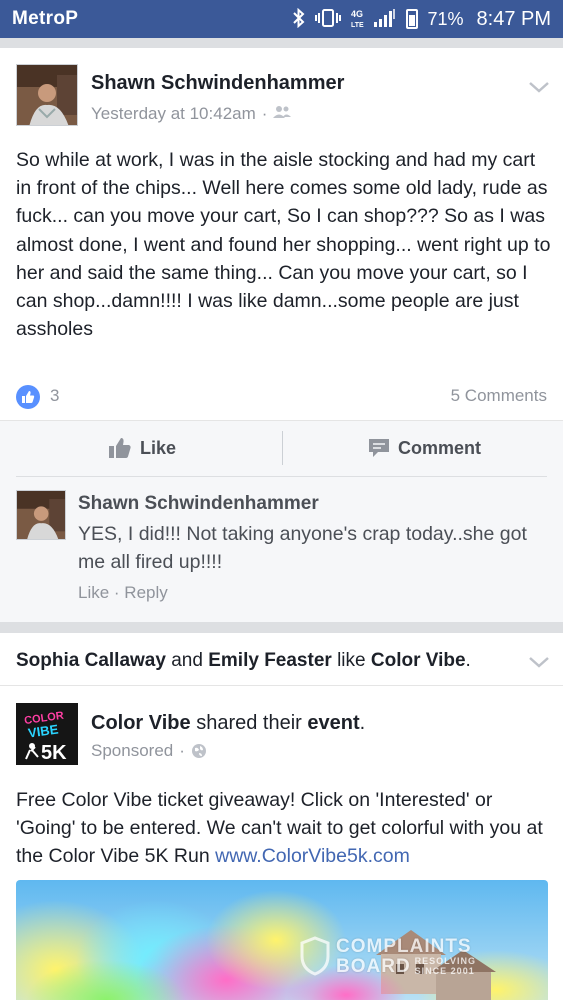 Image resolution: width=563 pixels, height=1000 pixels. What do you see at coordinates (132, 751) in the screenshot?
I see `sponsored-label: Sponsored` at bounding box center [132, 751].